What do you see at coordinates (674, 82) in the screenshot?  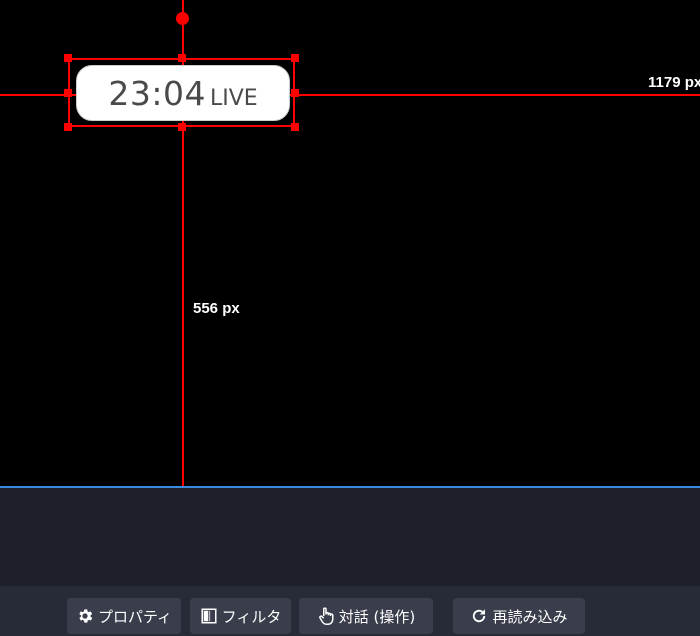 I see `width-distance-label: 1179 px` at bounding box center [674, 82].